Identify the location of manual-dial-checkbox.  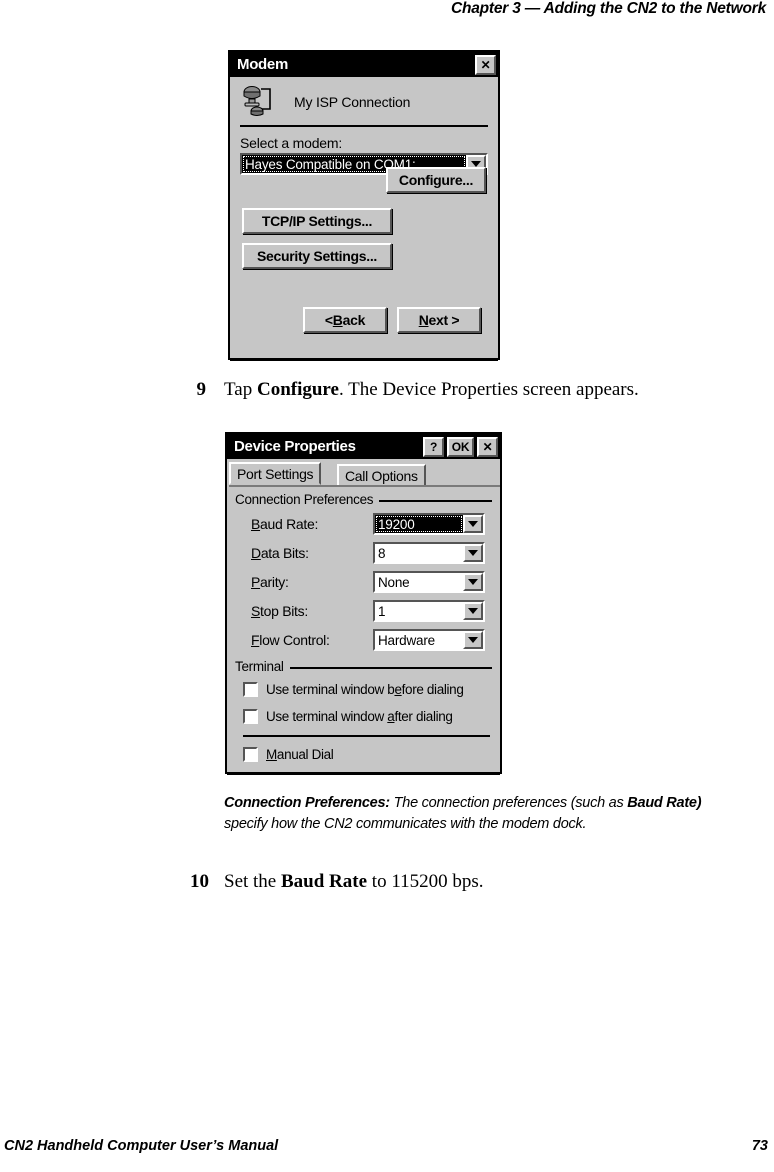
(250, 754).